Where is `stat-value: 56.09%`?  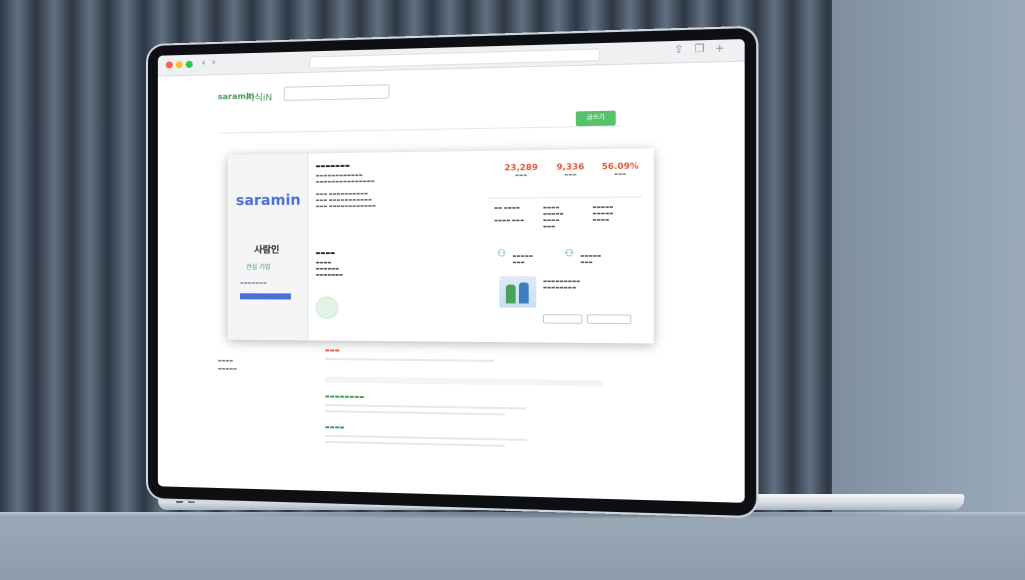
stat-value: 56.09% is located at coordinates (620, 166).